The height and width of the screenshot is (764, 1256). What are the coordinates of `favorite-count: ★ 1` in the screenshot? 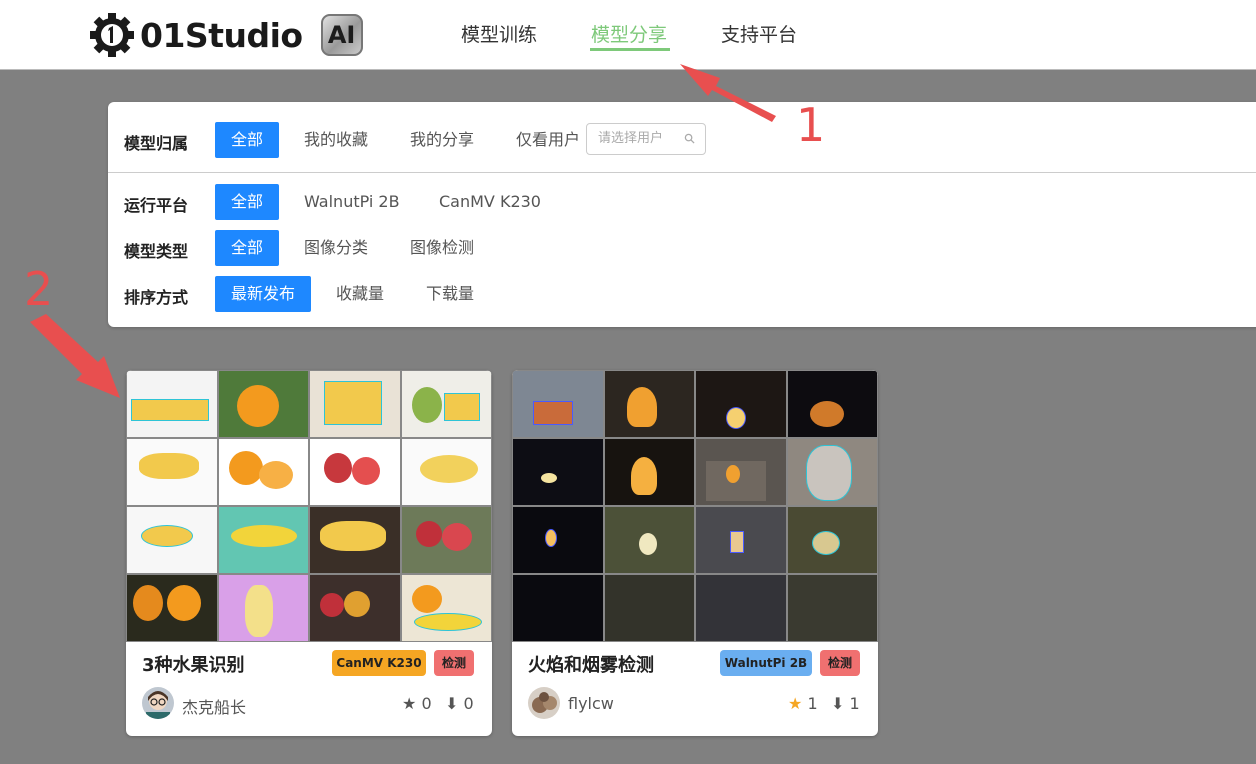 It's located at (803, 703).